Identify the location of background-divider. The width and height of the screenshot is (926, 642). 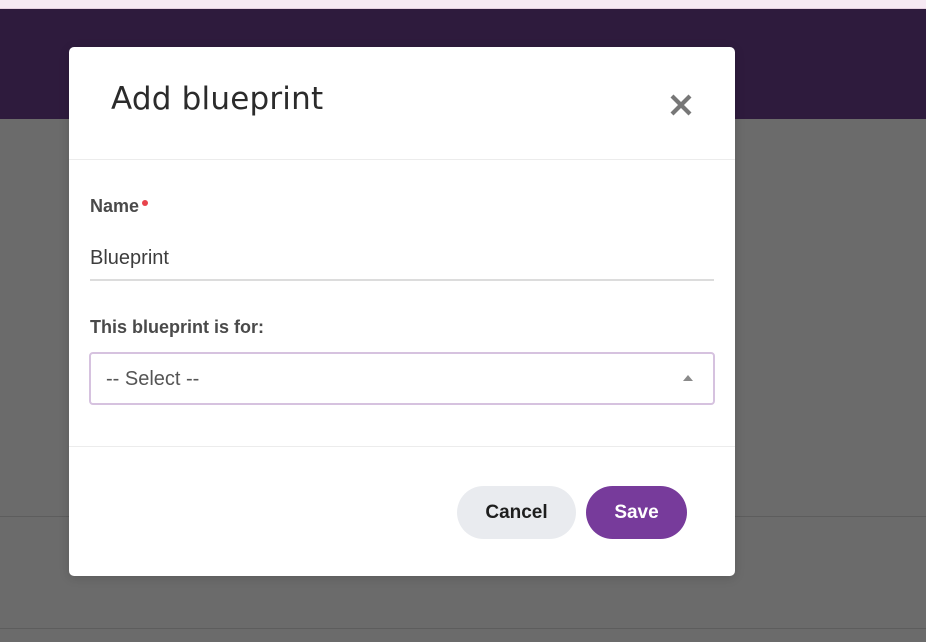
(463, 628).